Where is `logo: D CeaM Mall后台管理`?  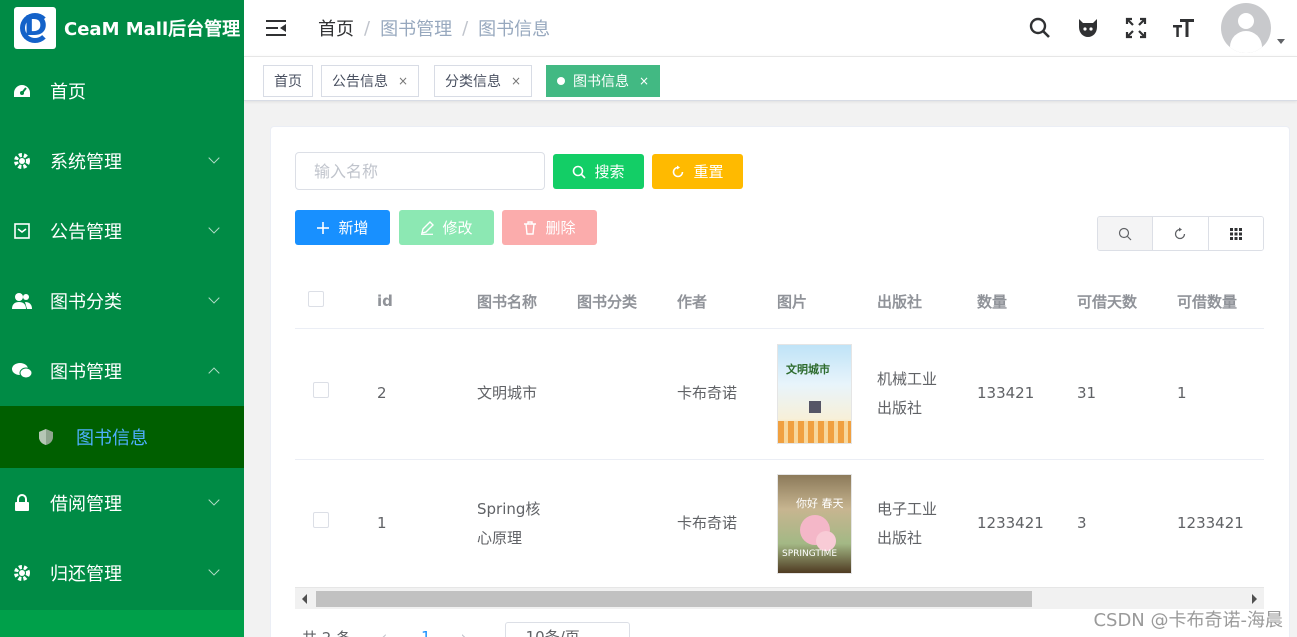
logo: D CeaM Mall后台管理 is located at coordinates (122, 28).